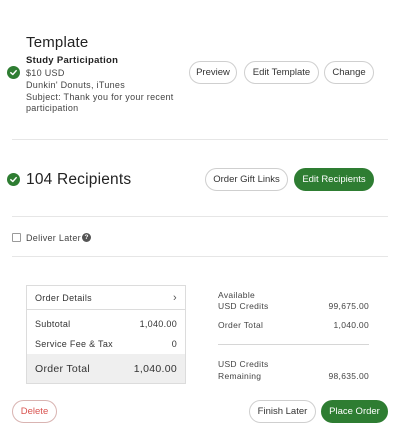  Describe the element at coordinates (106, 298) in the screenshot. I see `order-details-header: Order Details ›` at that location.